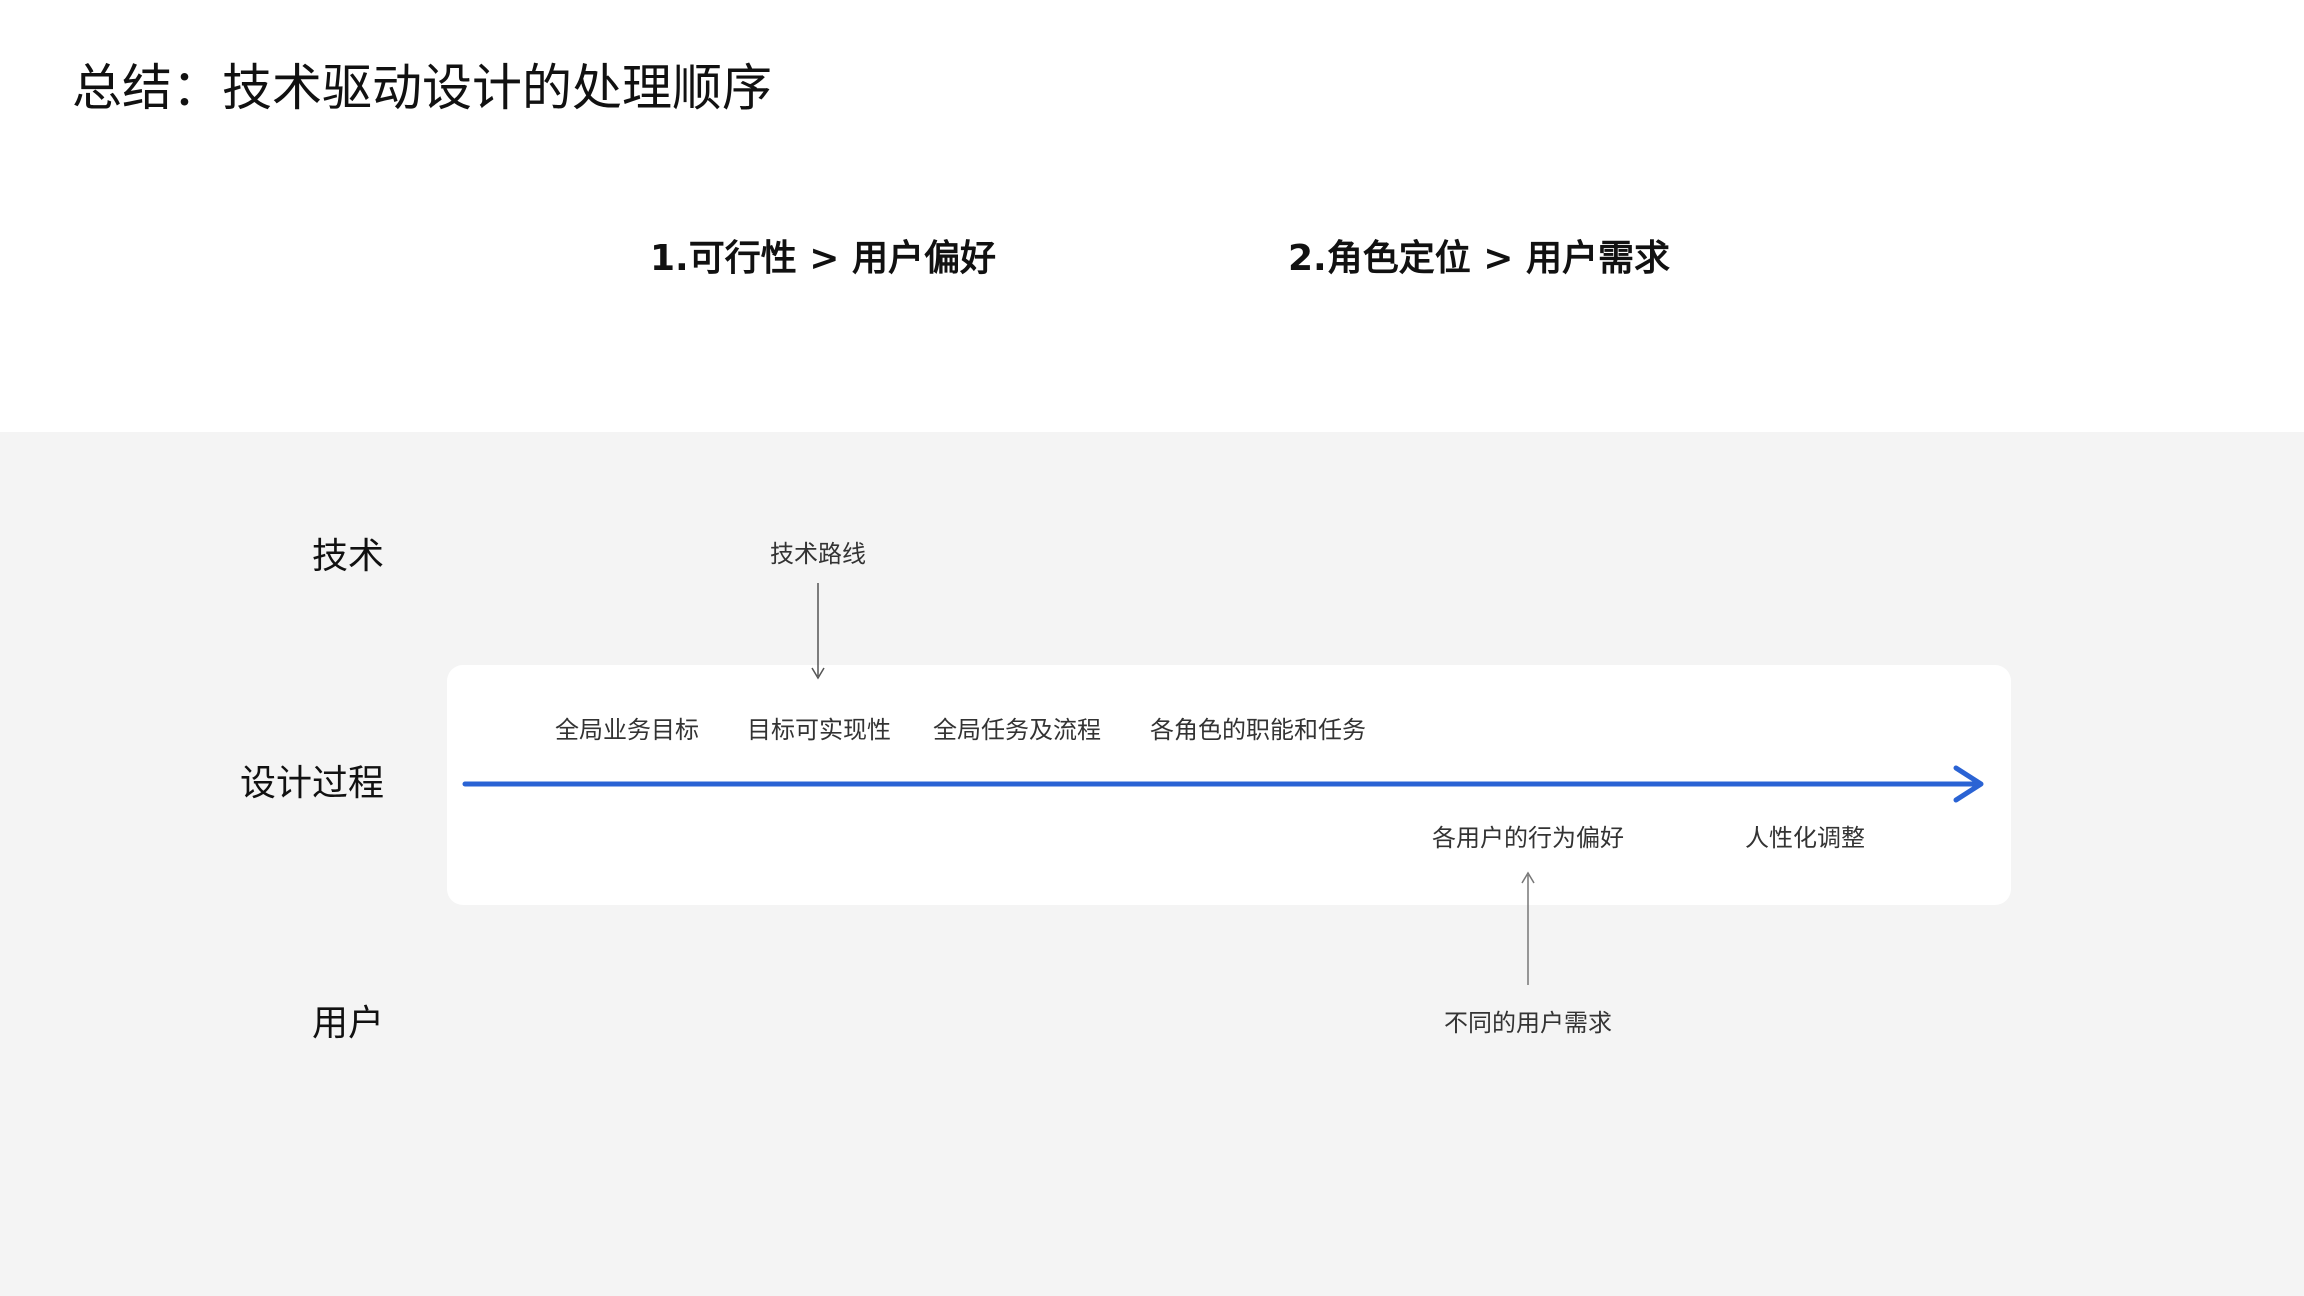 The height and width of the screenshot is (1296, 2304). What do you see at coordinates (1528, 1023) in the screenshot?
I see `user-input-label: 不同的用户需求` at bounding box center [1528, 1023].